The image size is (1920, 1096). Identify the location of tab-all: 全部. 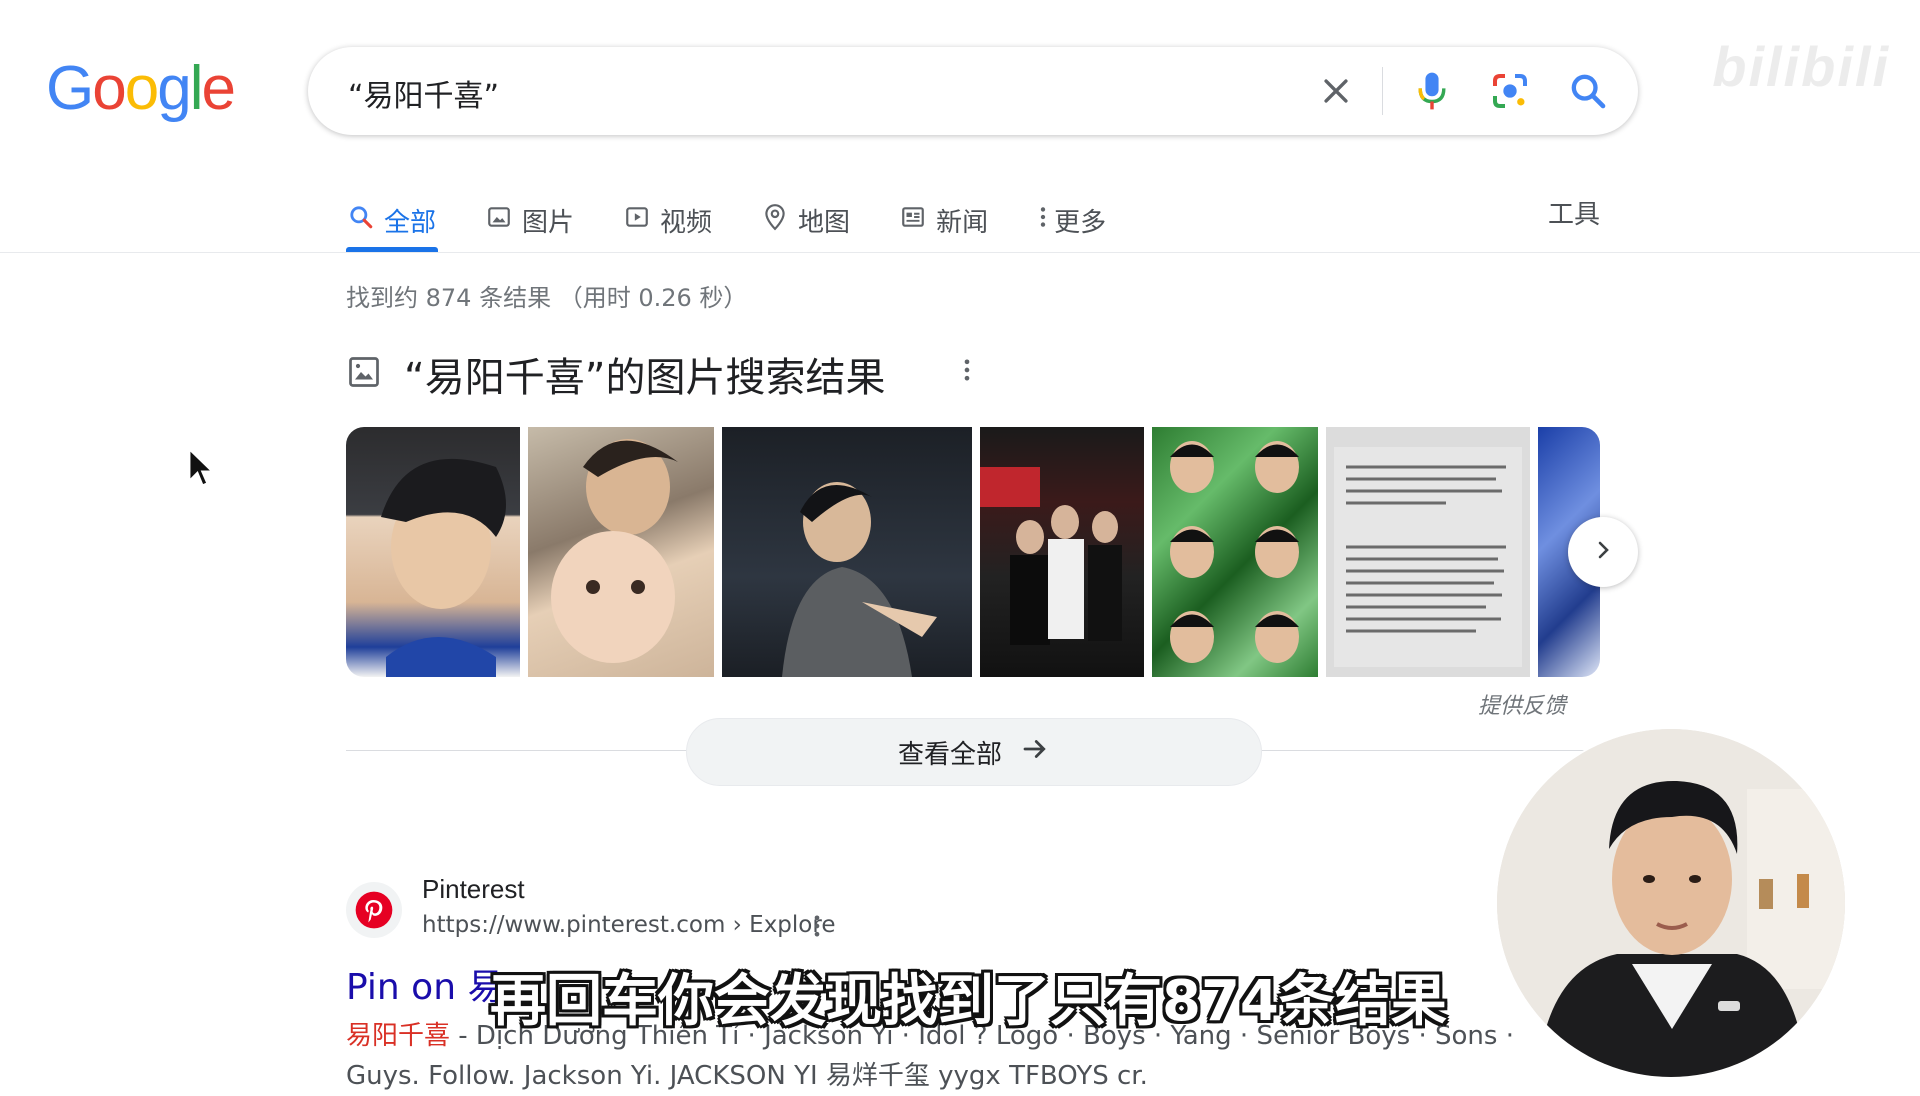
(392, 222).